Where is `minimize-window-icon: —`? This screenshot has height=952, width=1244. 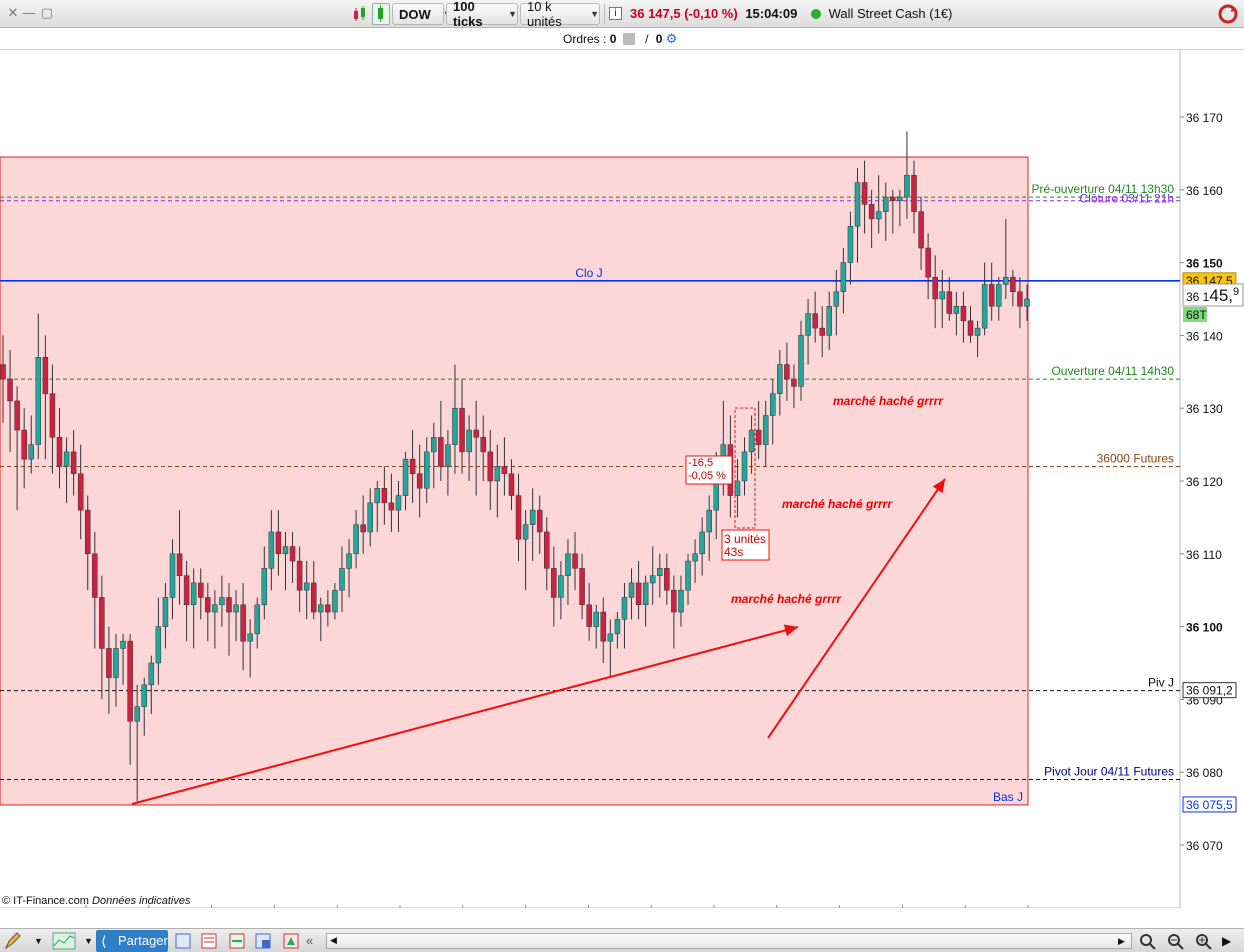 minimize-window-icon: — is located at coordinates (29, 13).